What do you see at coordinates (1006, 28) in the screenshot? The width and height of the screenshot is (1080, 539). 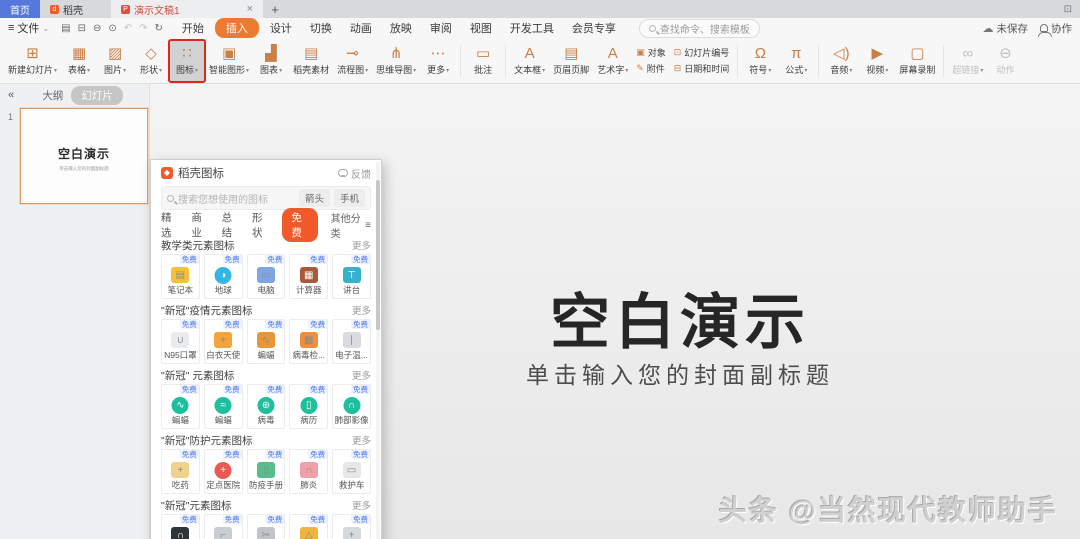 I see `save-status: ☁ 未保存` at bounding box center [1006, 28].